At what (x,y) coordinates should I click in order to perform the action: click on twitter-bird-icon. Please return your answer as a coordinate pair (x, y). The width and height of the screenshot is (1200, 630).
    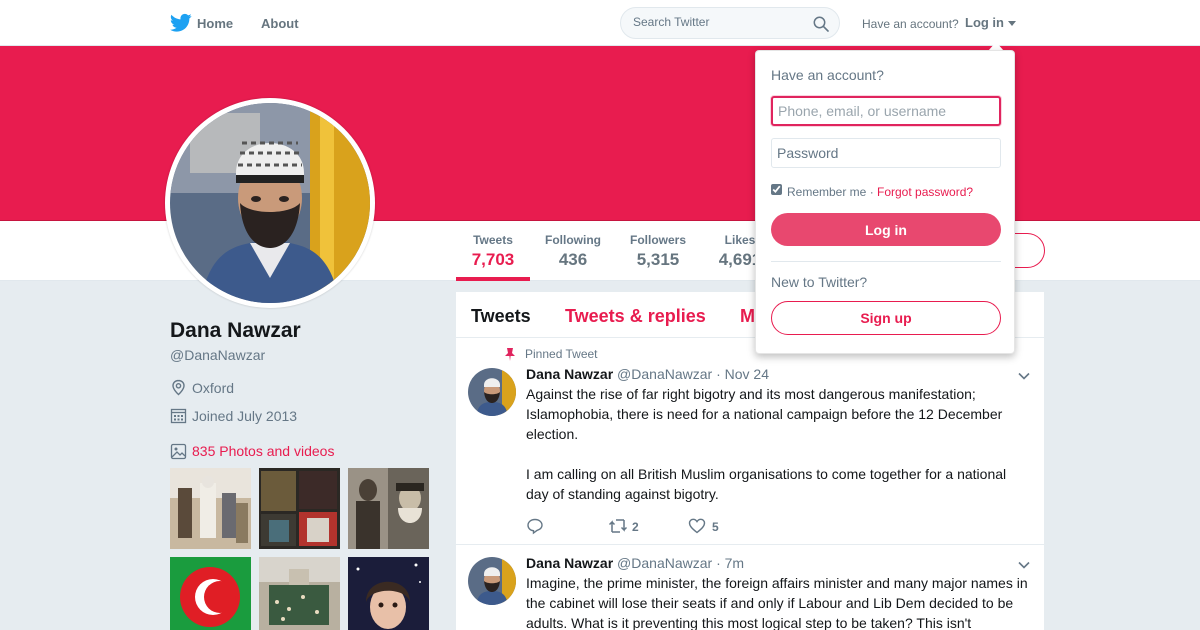
    Looking at the image, I should click on (181, 23).